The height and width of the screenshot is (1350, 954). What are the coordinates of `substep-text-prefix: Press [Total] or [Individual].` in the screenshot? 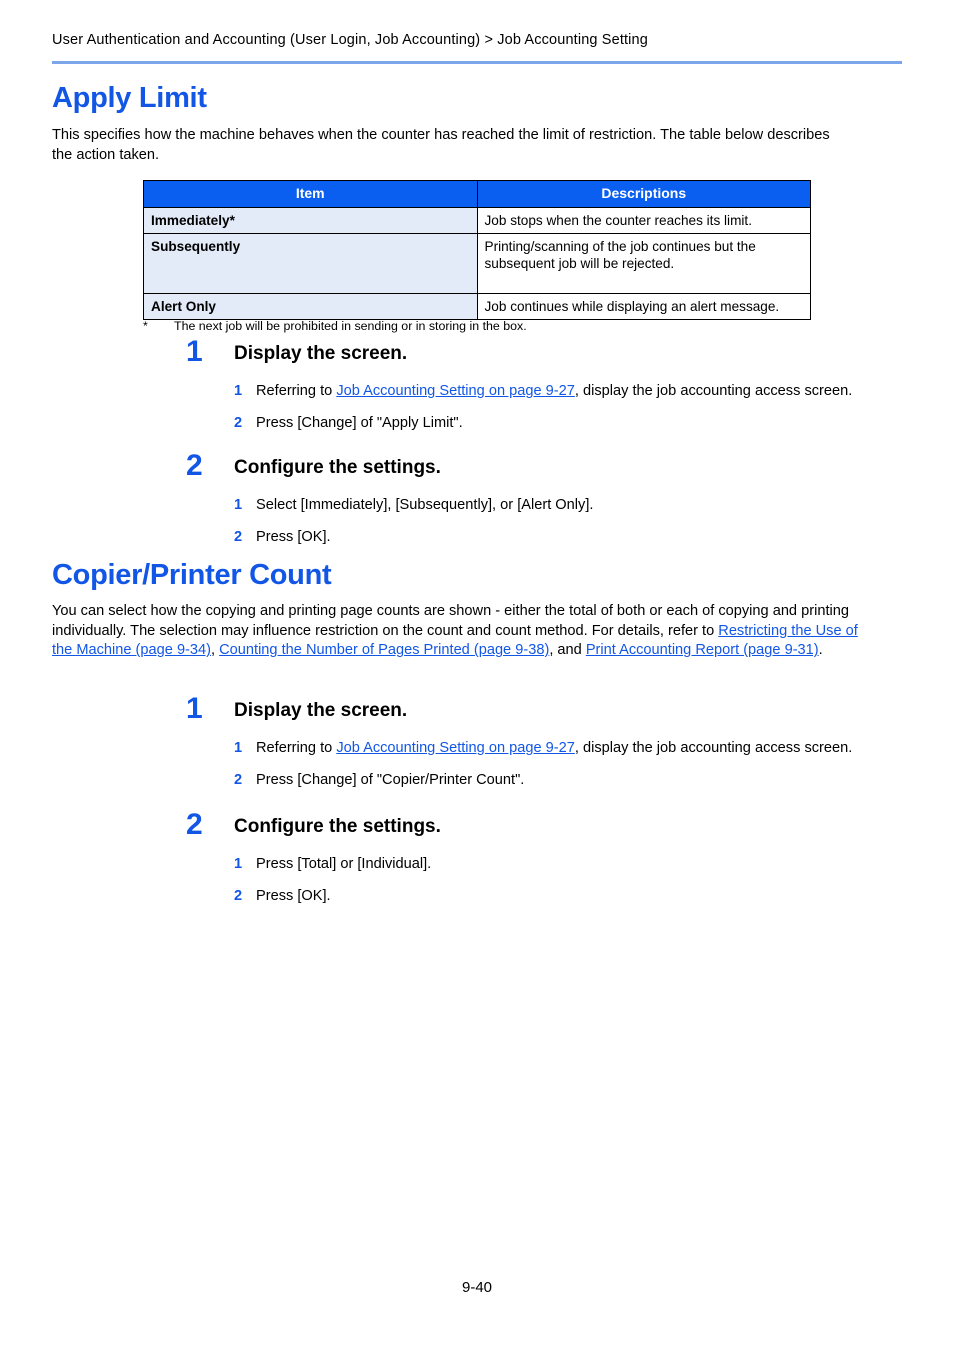 It's located at (344, 864).